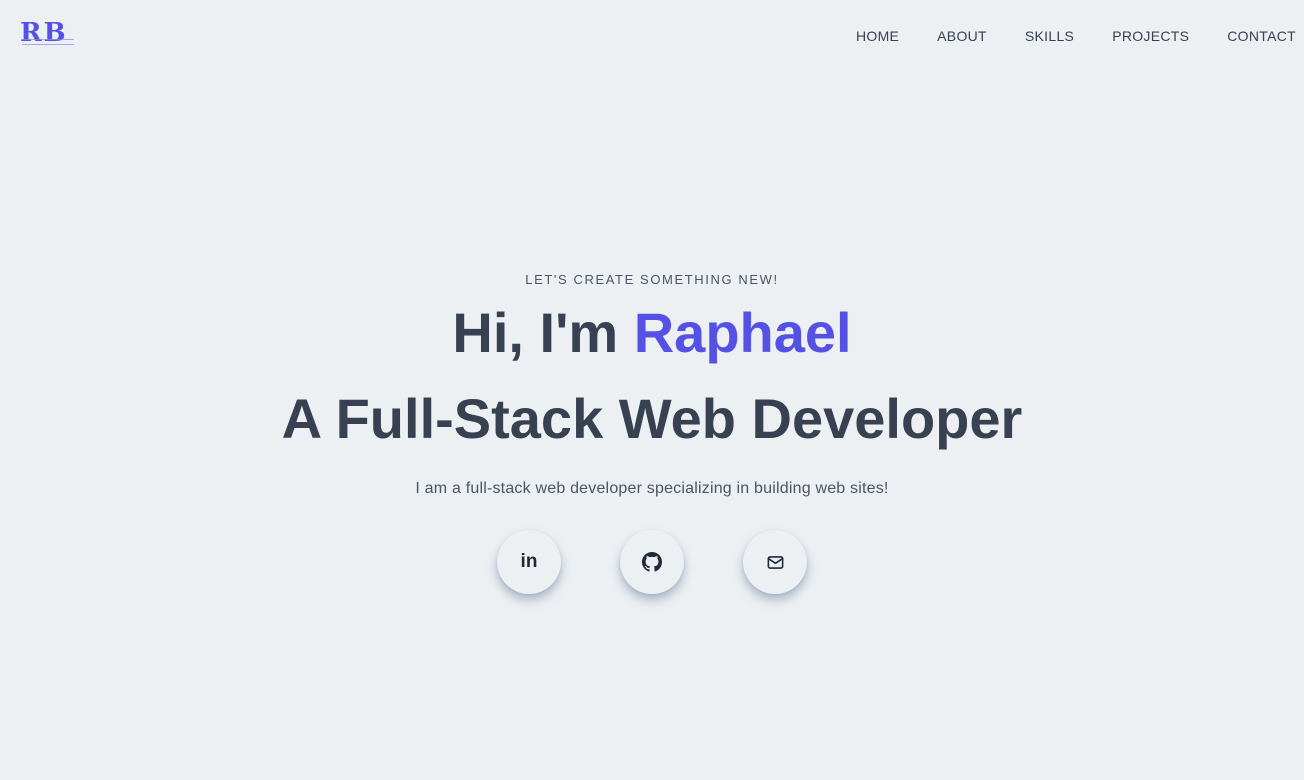  What do you see at coordinates (1261, 36) in the screenshot?
I see `nav-item-contact: CONTACT` at bounding box center [1261, 36].